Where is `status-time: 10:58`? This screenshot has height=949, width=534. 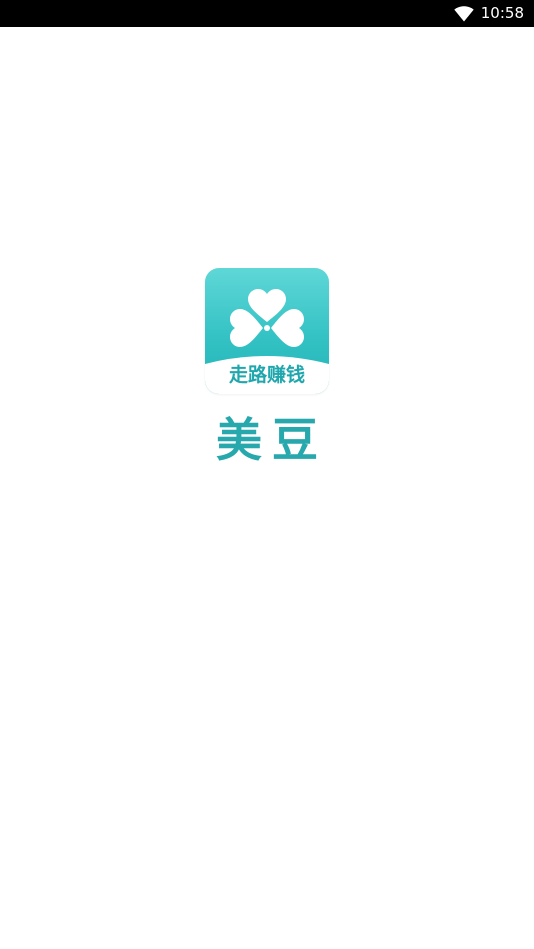
status-time: 10:58 is located at coordinates (502, 13).